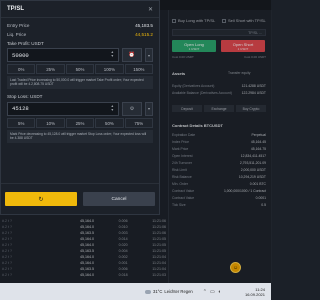 This screenshot has height=300, width=320. What do you see at coordinates (50, 69) in the screenshot?
I see `tp-pct-option: 25%` at bounding box center [50, 69].